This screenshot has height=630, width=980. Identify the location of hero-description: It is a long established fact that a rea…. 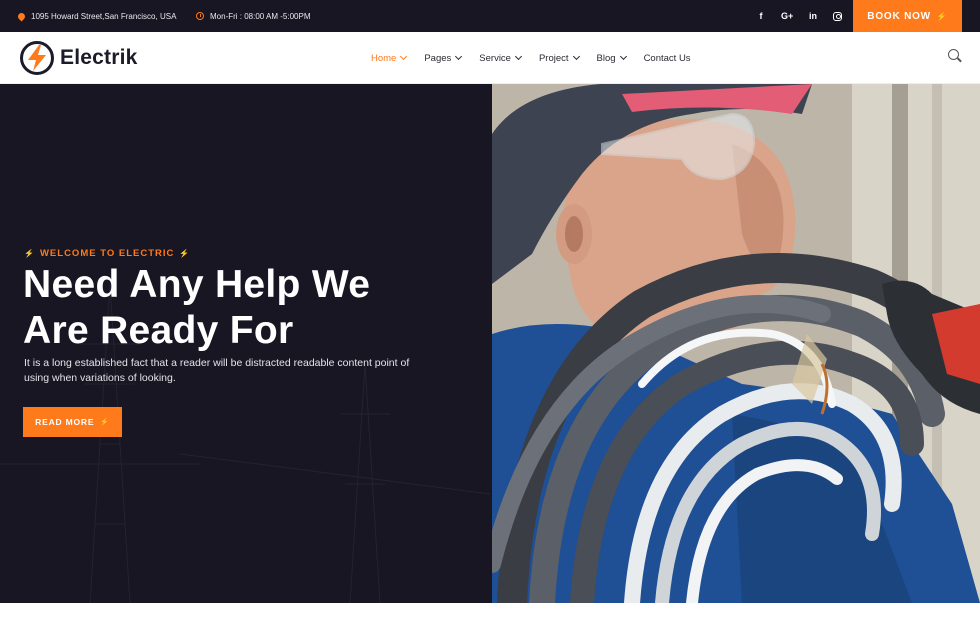
(217, 370).